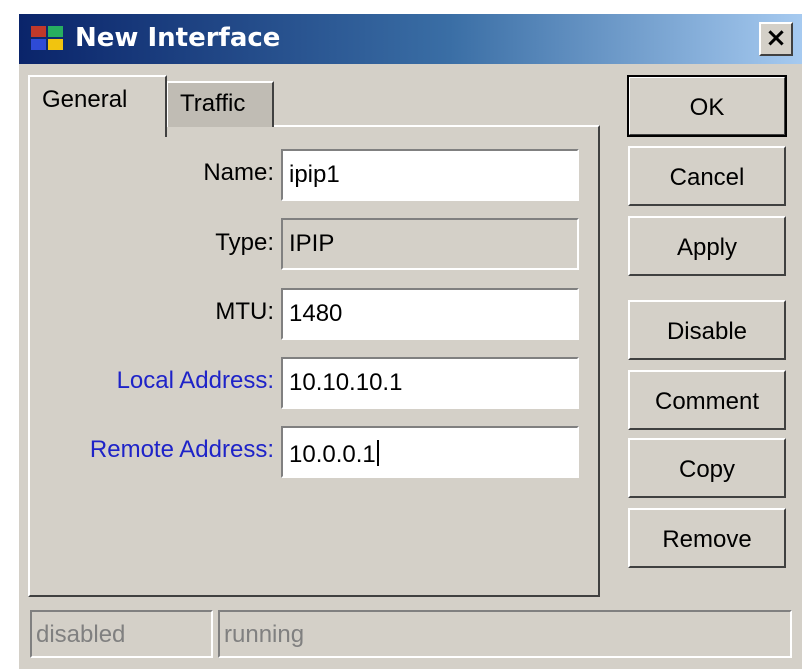  I want to click on disable-button: Disable, so click(707, 330).